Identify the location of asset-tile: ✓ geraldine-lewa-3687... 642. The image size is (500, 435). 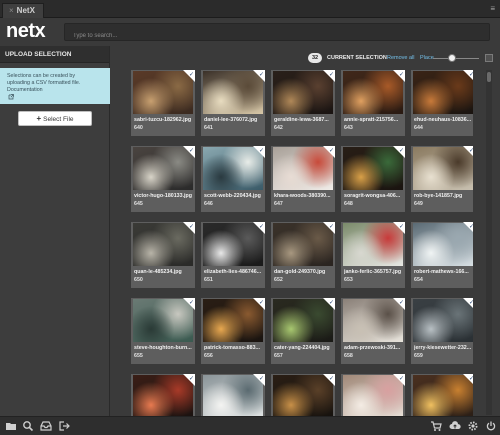
(303, 103).